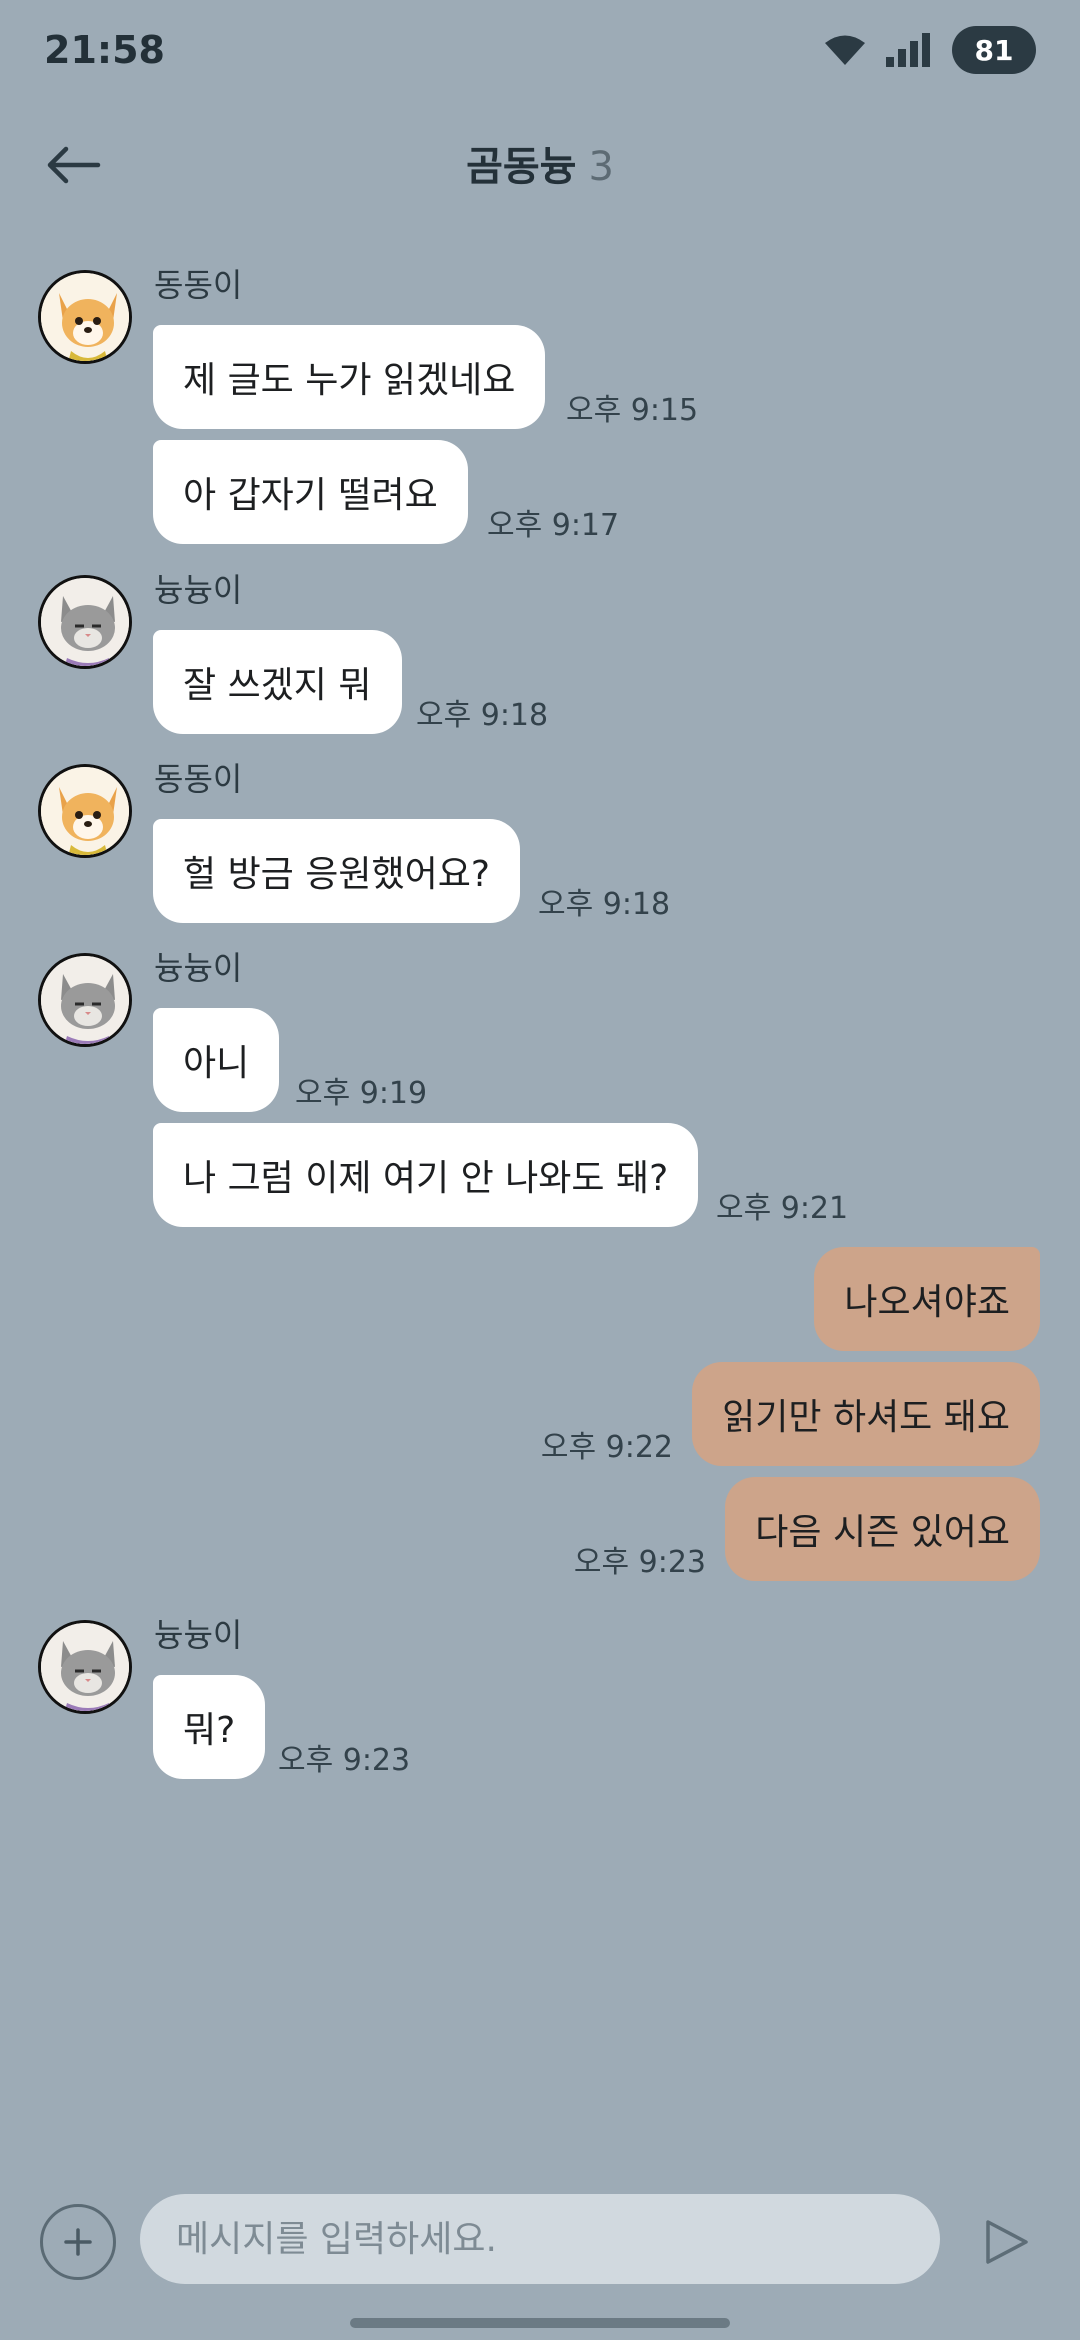  Describe the element at coordinates (540, 50) in the screenshot. I see `status-bar: 21:58 81` at that location.